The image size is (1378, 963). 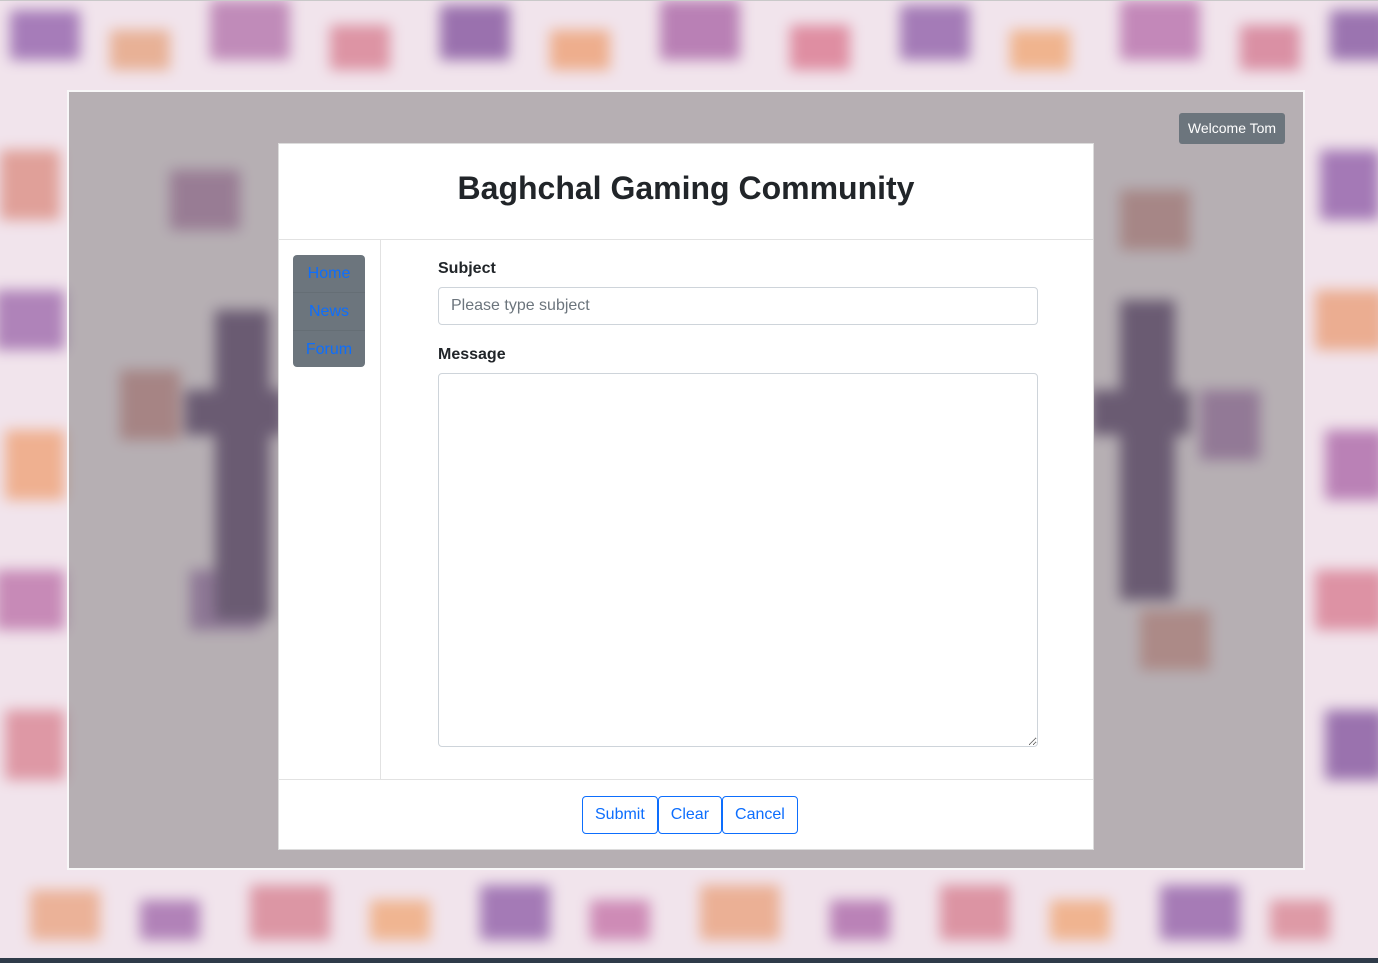 What do you see at coordinates (1232, 128) in the screenshot?
I see `welcome-badge: Welcome Tom` at bounding box center [1232, 128].